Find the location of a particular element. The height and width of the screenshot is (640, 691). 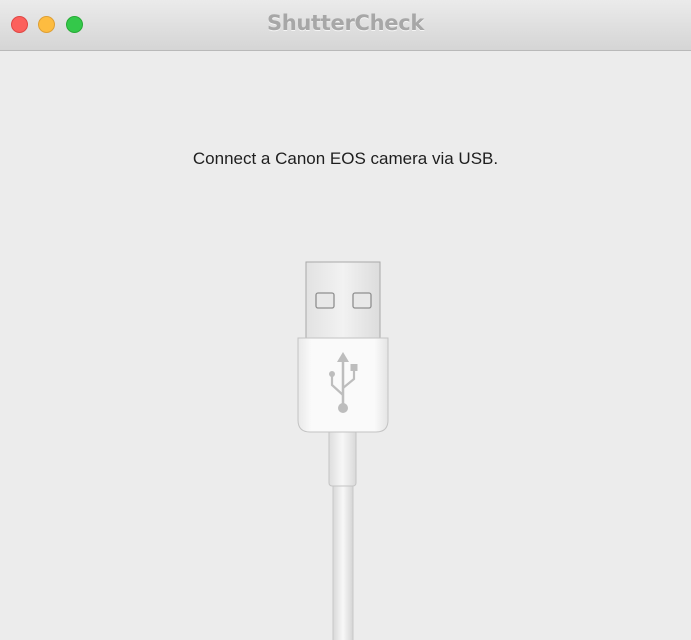

usb-cable is located at coordinates (343, 561).